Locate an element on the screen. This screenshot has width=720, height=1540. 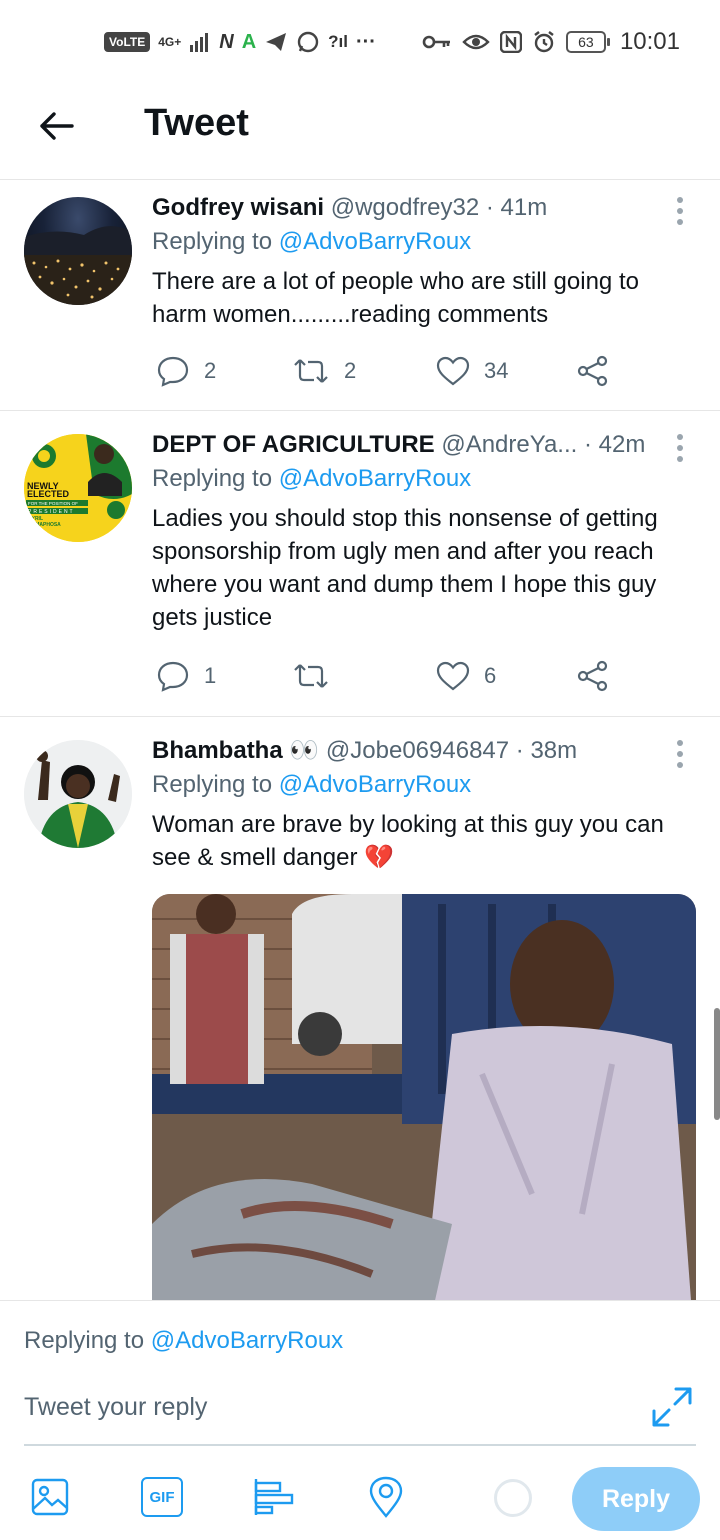
retweet-action: 2 is located at coordinates (324, 371).